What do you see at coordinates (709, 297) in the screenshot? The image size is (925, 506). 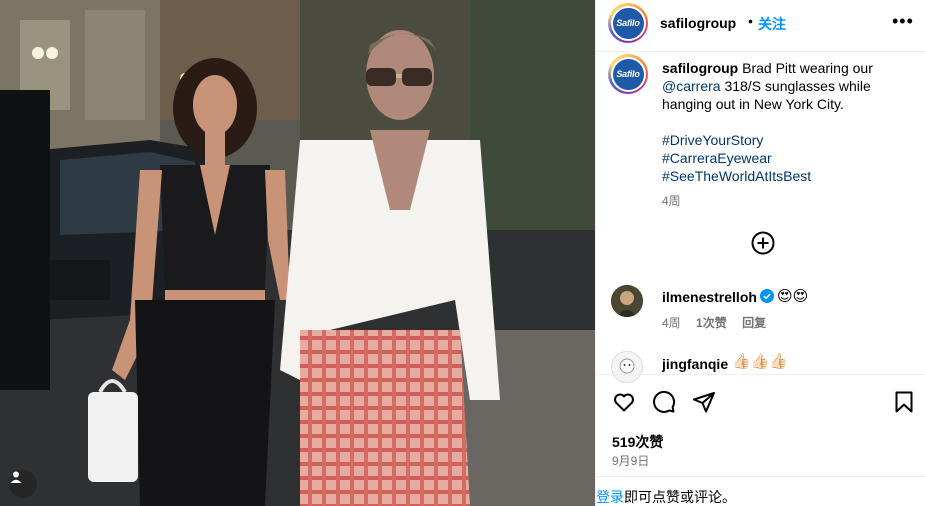 I see `comment-username: ilmenestrelloh` at bounding box center [709, 297].